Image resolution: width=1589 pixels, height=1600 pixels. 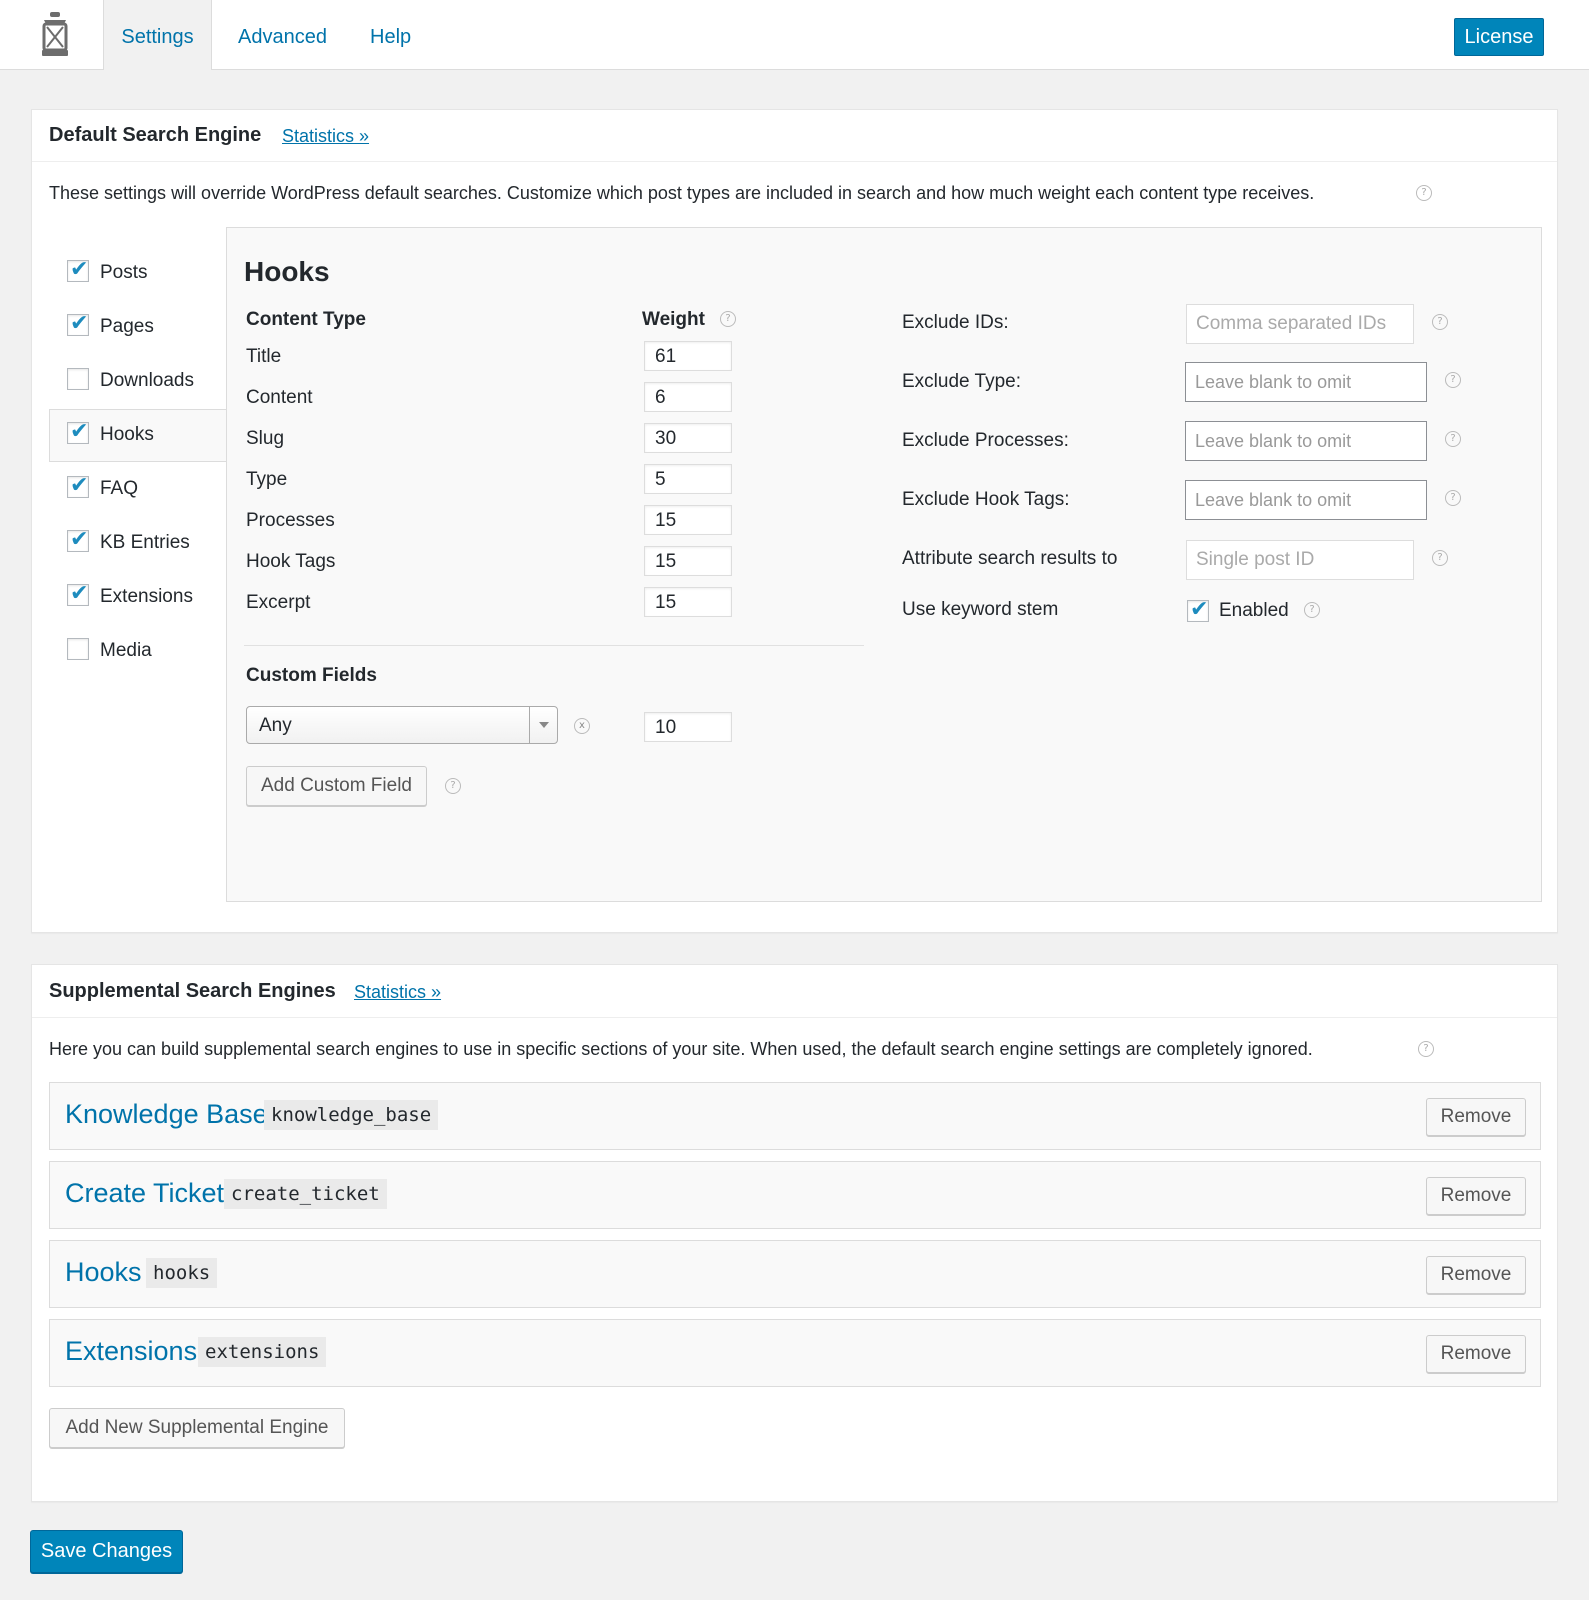 I want to click on post-type-downloads: Downloads, so click(x=147, y=381).